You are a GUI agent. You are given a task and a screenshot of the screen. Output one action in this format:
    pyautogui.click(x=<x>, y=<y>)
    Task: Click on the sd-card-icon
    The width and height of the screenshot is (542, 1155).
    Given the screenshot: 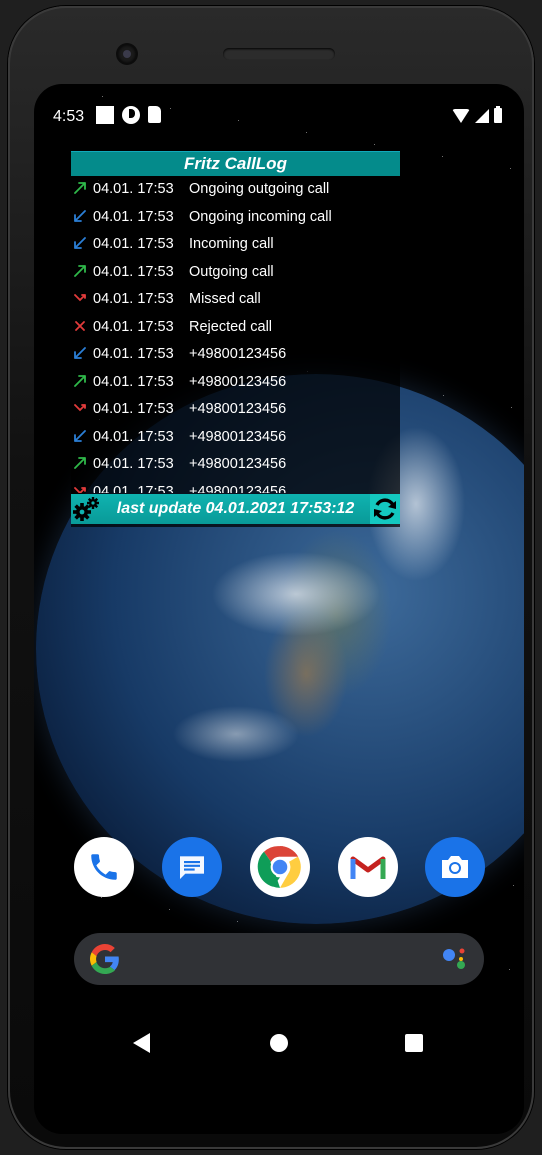 What is the action you would take?
    pyautogui.click(x=154, y=114)
    